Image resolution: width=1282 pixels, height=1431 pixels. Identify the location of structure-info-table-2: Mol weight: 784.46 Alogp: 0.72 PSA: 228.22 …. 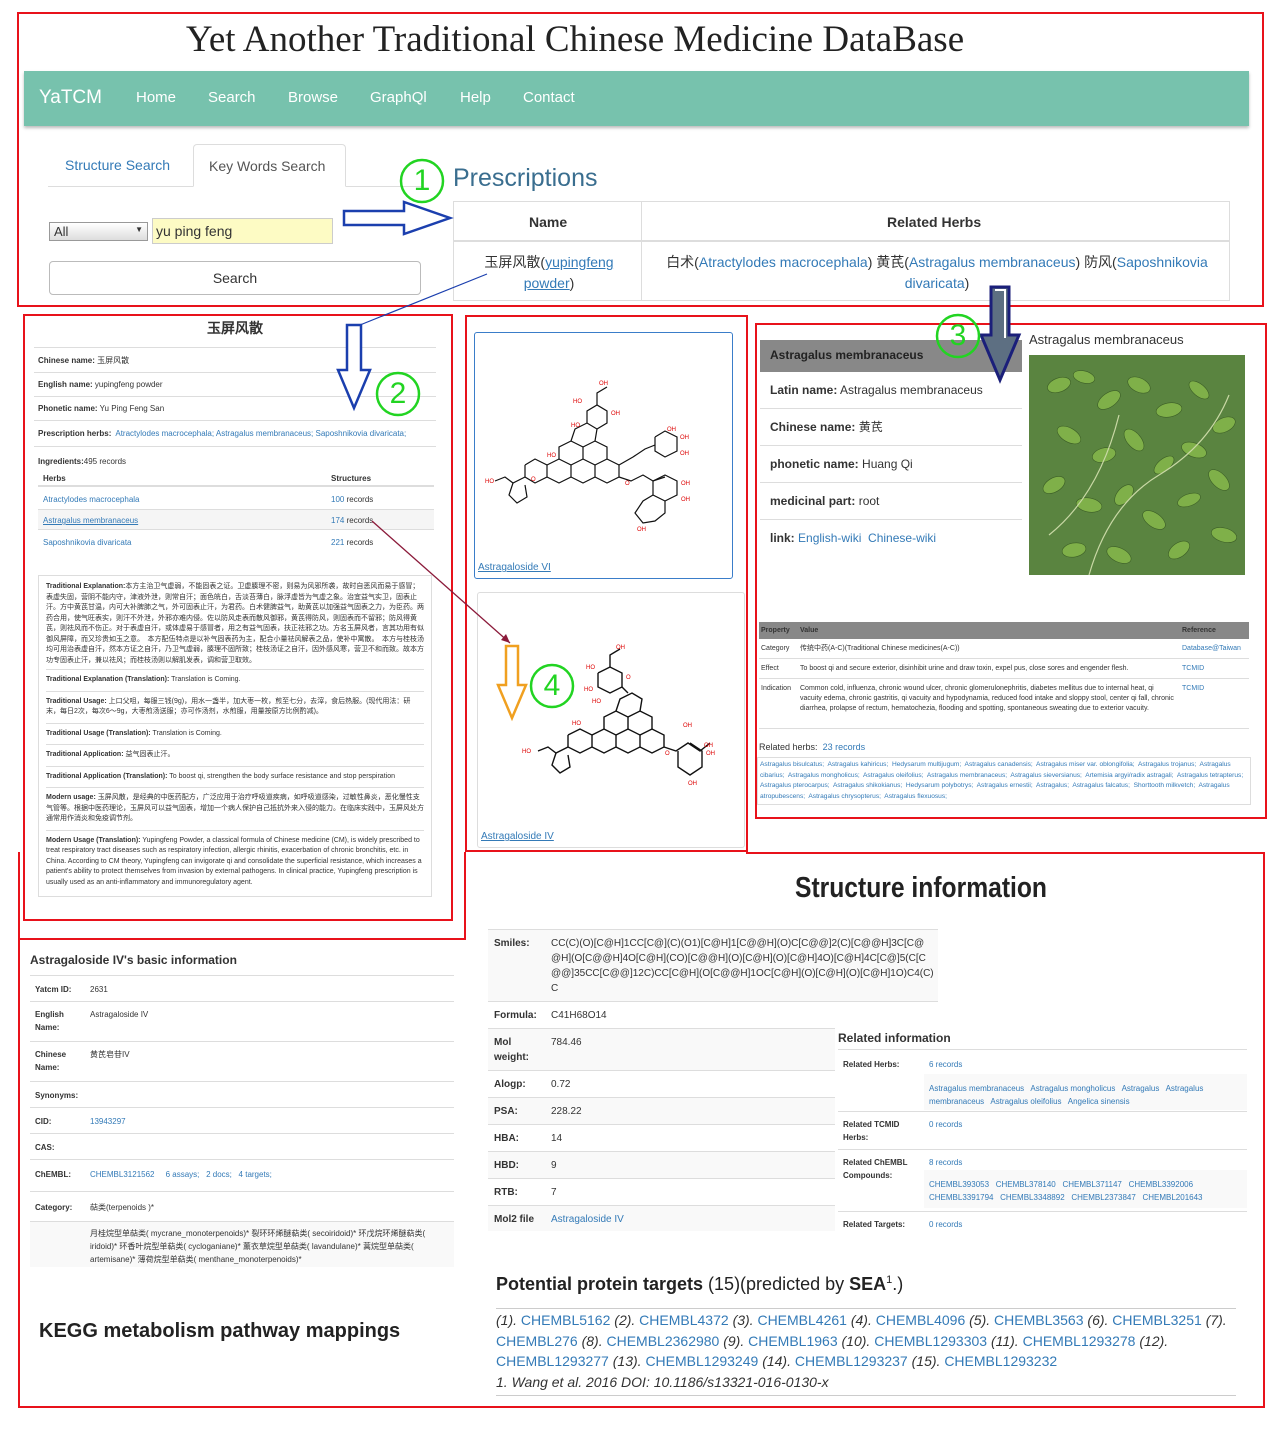
(661, 1129).